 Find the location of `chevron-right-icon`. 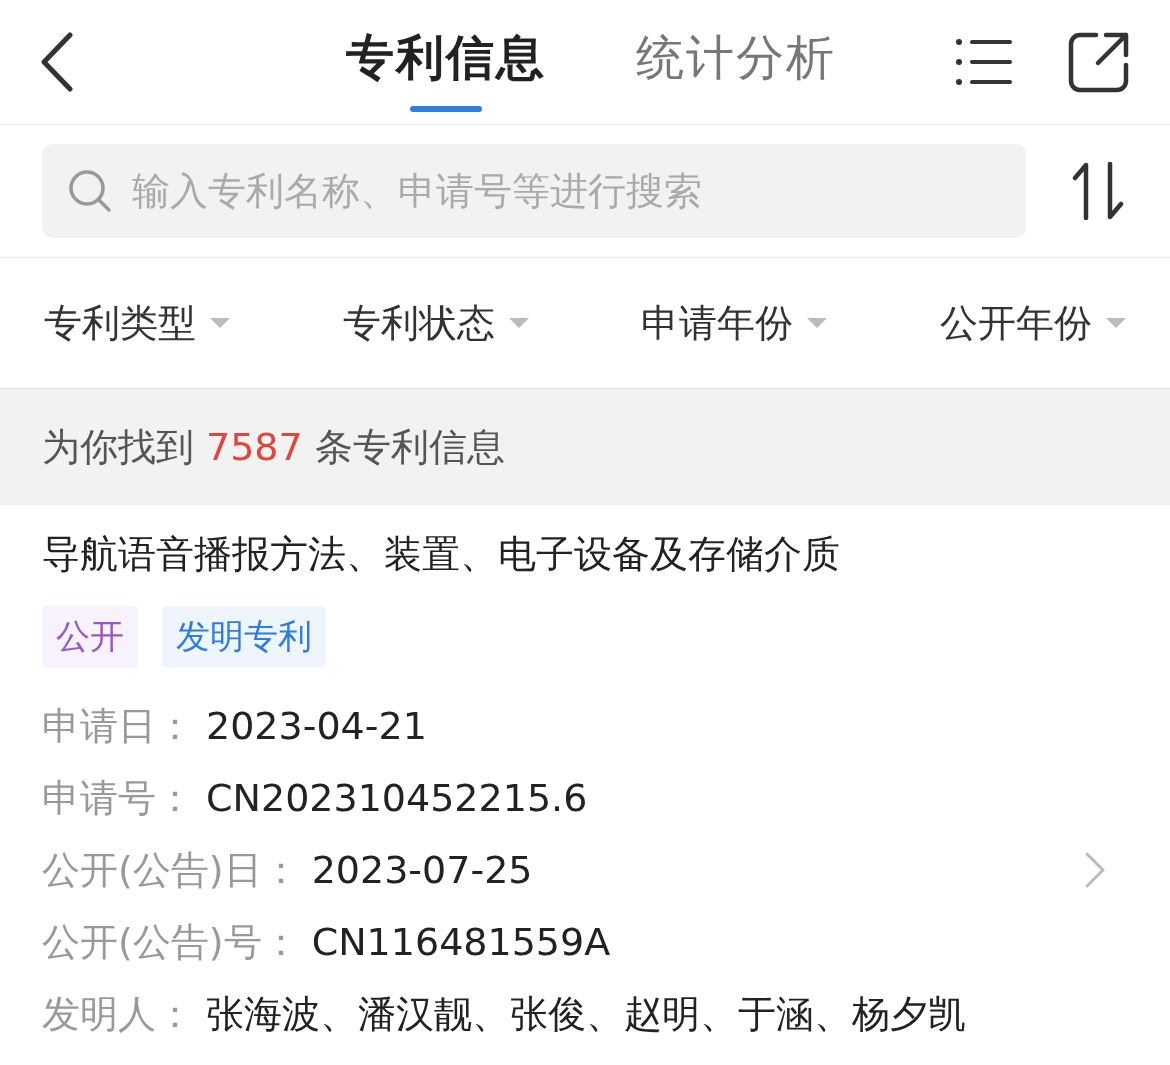

chevron-right-icon is located at coordinates (1095, 870).